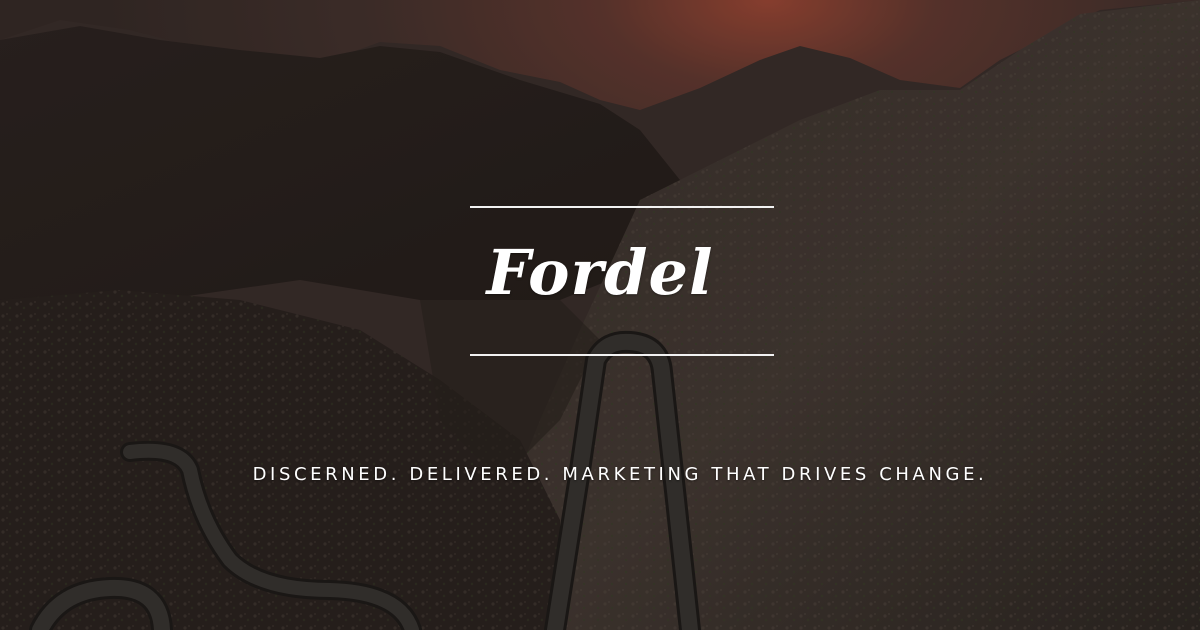 This screenshot has width=1200, height=630. I want to click on brand-logo: Fordel, so click(600, 272).